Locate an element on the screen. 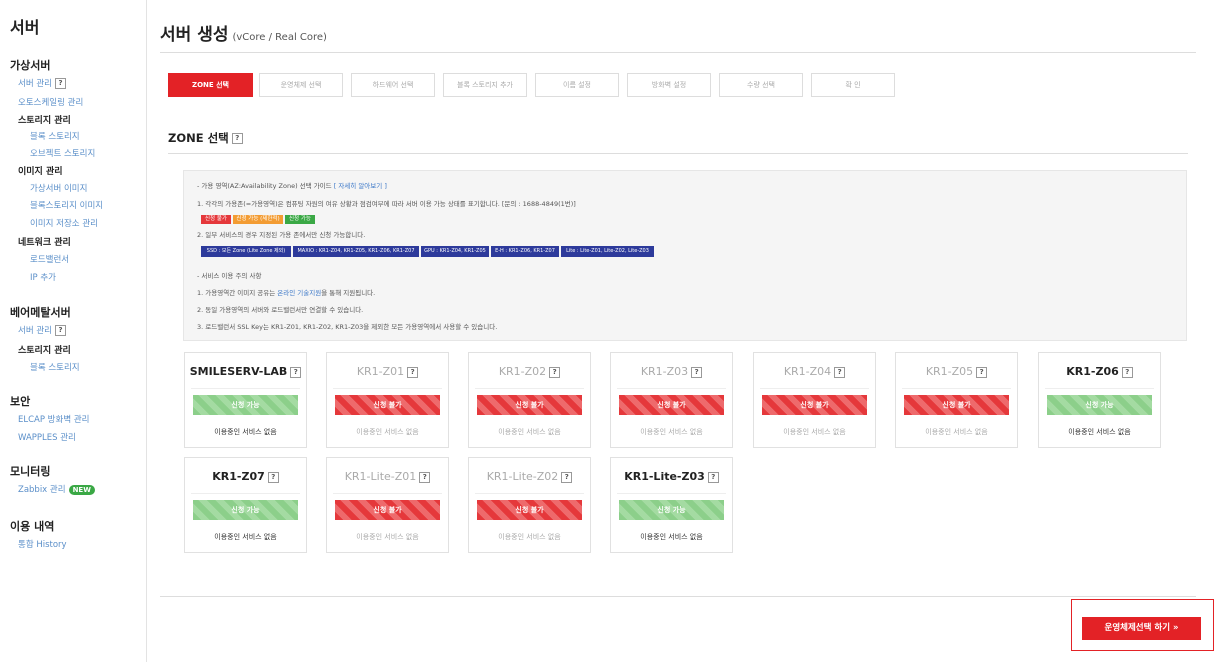  zone-card: KR1-Z01? 신청 불가 이용중인 서비스 없음 is located at coordinates (387, 400).